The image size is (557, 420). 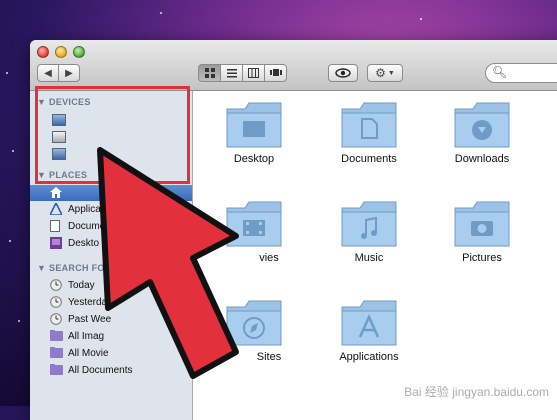 What do you see at coordinates (168, 263) in the screenshot?
I see `pointer-arrow-icon` at bounding box center [168, 263].